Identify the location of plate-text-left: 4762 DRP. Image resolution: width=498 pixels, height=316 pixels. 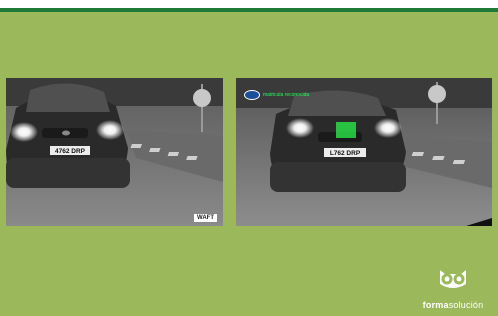
(70, 151).